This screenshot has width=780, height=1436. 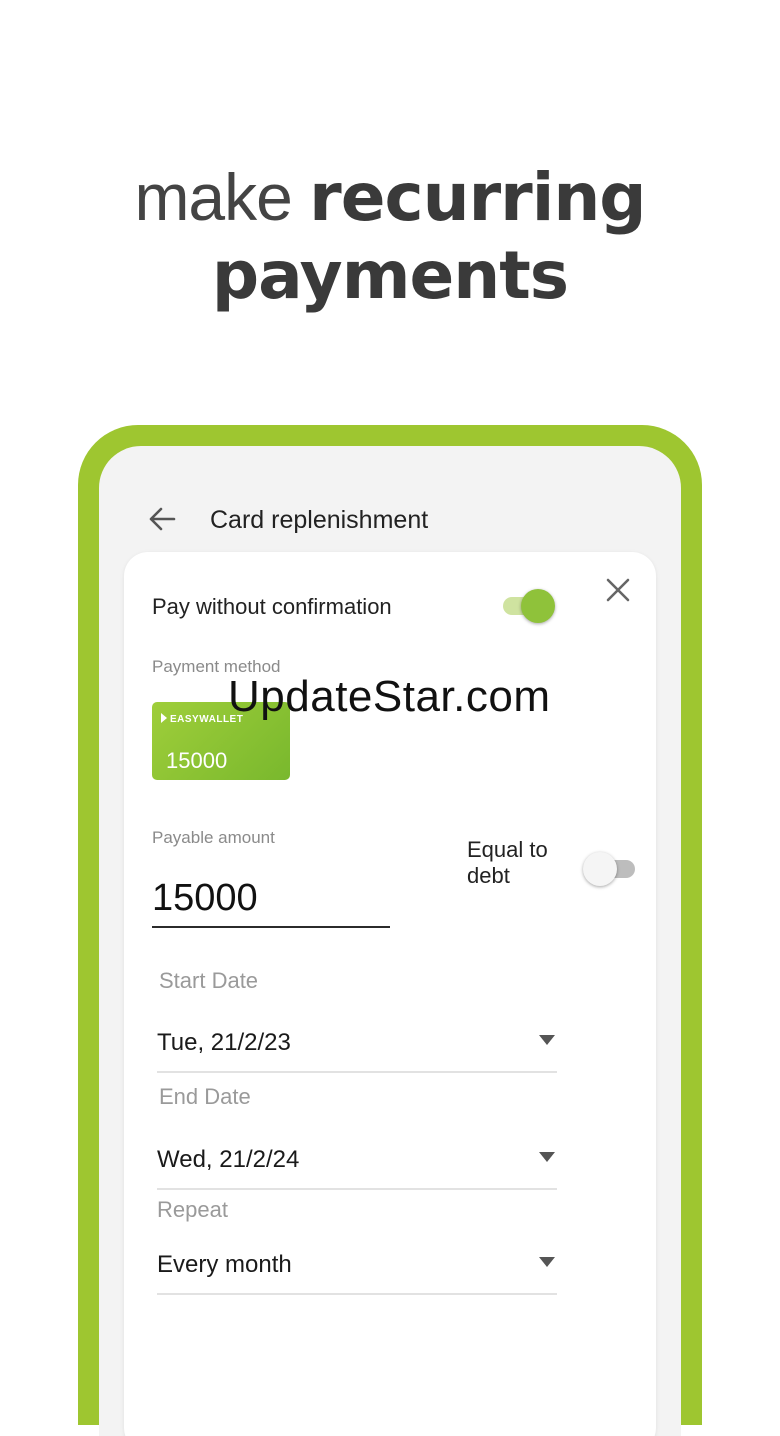 I want to click on wallet-logo-icon, so click(x=164, y=718).